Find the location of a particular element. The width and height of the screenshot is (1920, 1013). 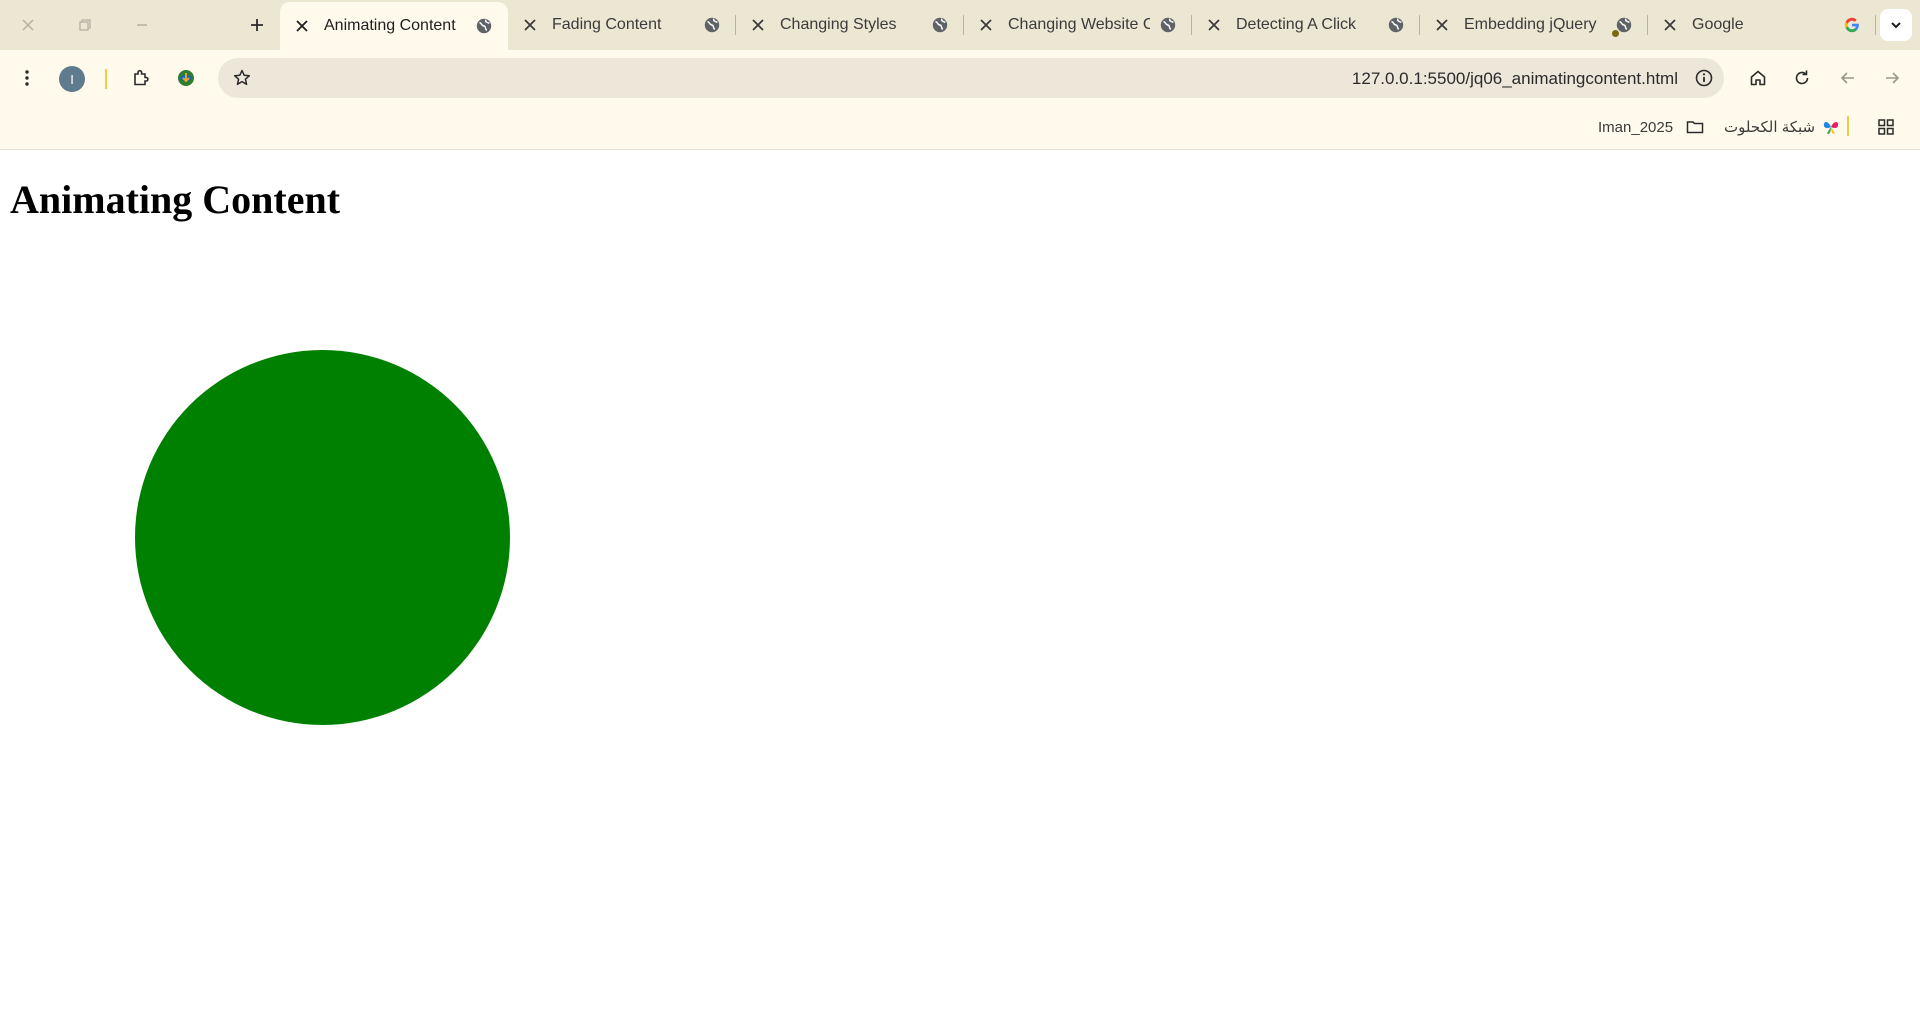

bookmark-label: Iman_2025 is located at coordinates (1636, 127).